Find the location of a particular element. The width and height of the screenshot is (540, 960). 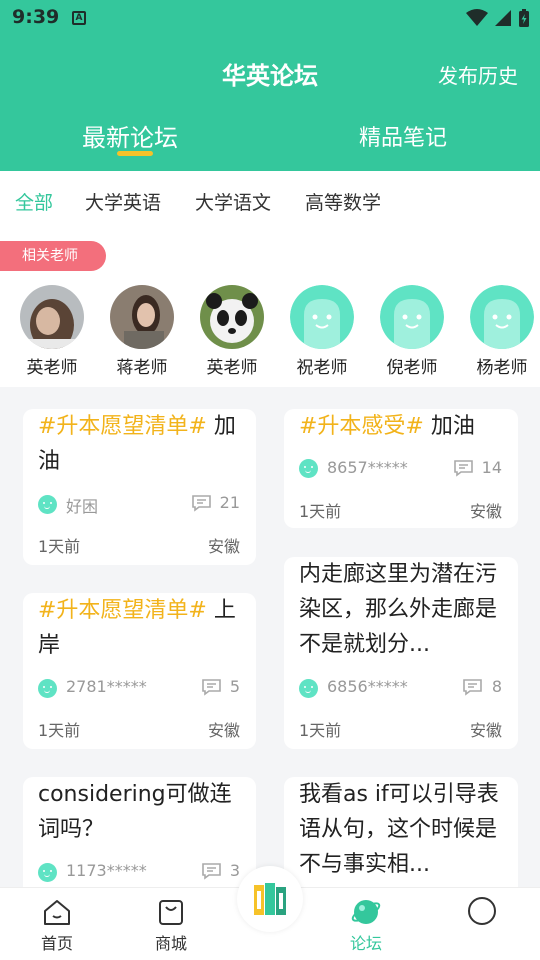

post-title: #升本愿望清单# 加油 is located at coordinates (137, 444).